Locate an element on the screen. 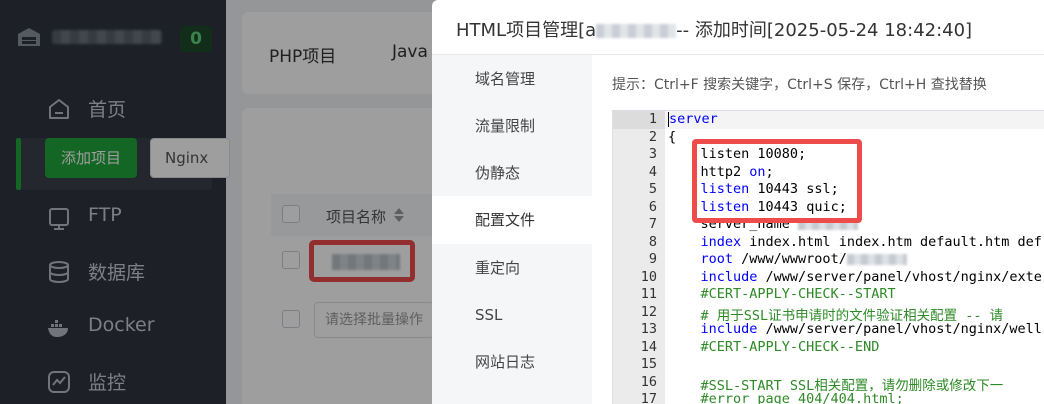 The height and width of the screenshot is (404, 1044). code-token: { is located at coordinates (672, 136).